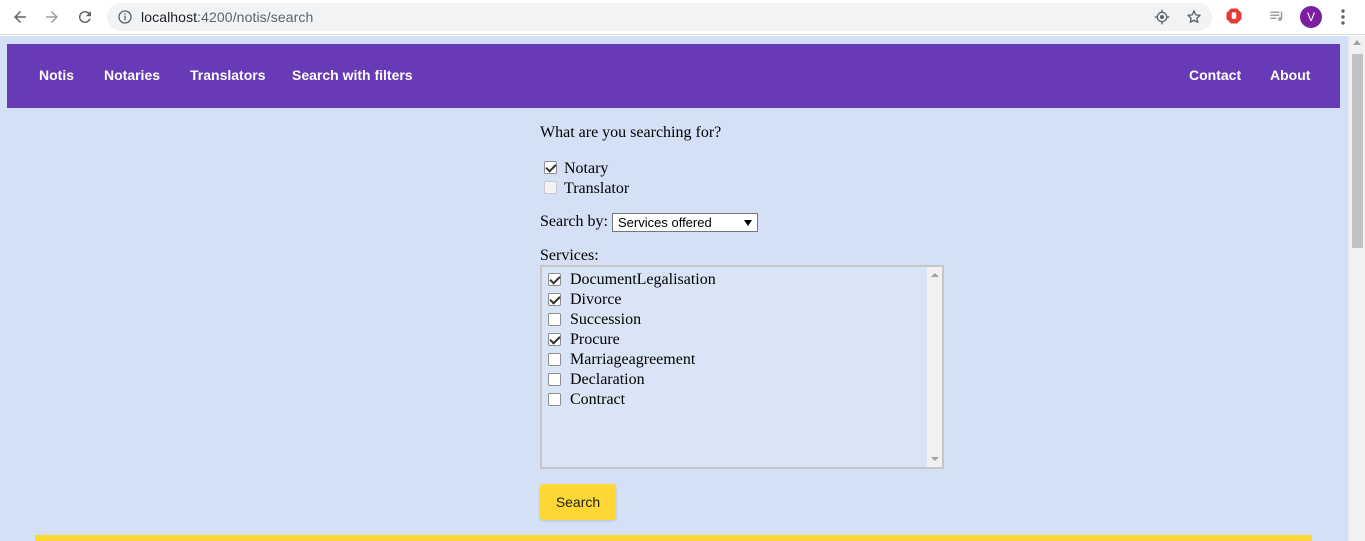 This screenshot has height=541, width=1365. Describe the element at coordinates (736, 400) in the screenshot. I see `list-item: Contract` at that location.